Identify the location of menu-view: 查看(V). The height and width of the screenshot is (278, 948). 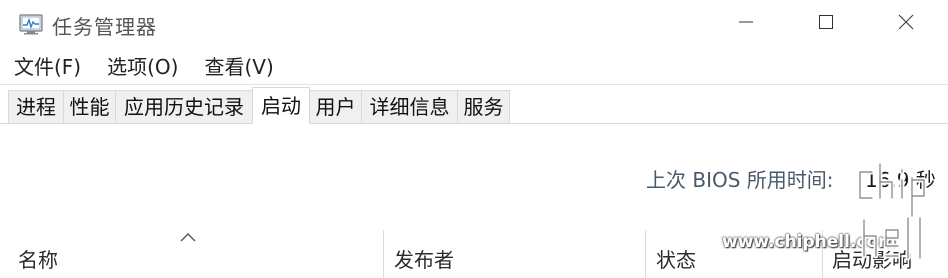
(245, 67).